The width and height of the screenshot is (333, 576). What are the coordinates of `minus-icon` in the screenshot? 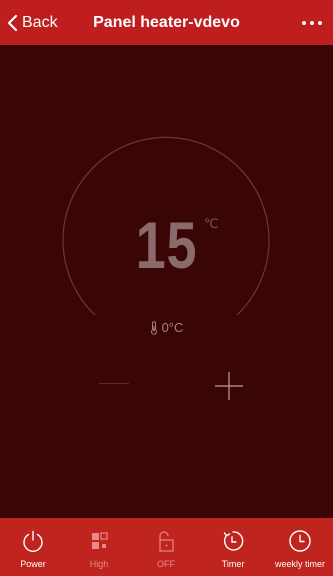 It's located at (114, 383).